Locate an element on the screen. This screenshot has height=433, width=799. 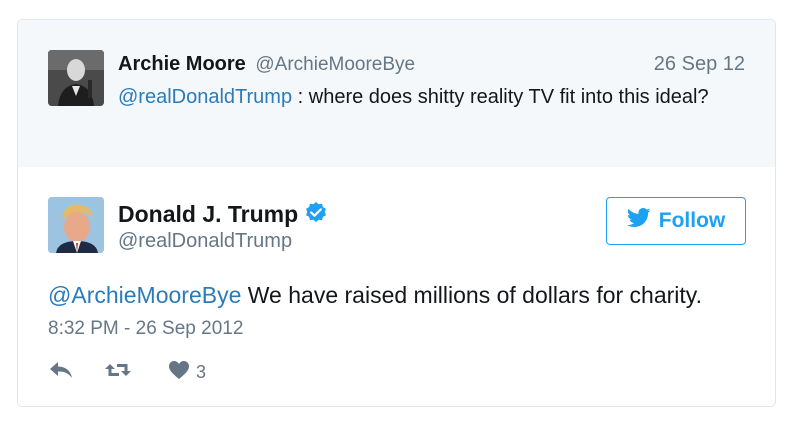
heart-icon is located at coordinates (179, 372).